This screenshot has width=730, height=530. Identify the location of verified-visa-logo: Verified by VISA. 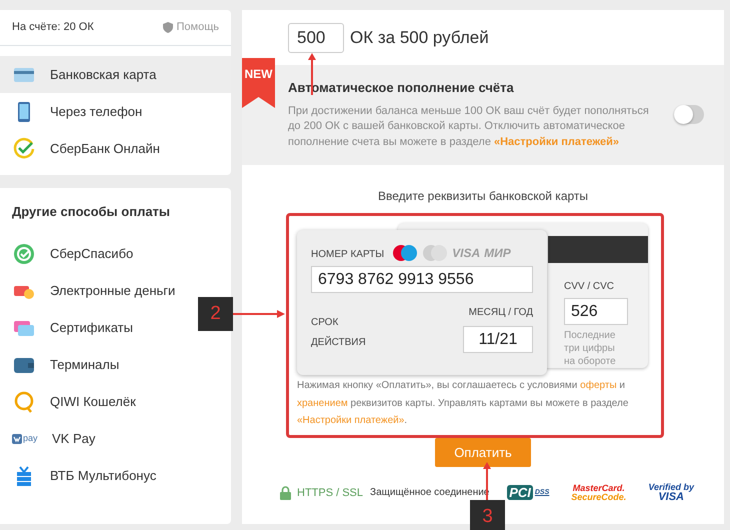
(671, 492).